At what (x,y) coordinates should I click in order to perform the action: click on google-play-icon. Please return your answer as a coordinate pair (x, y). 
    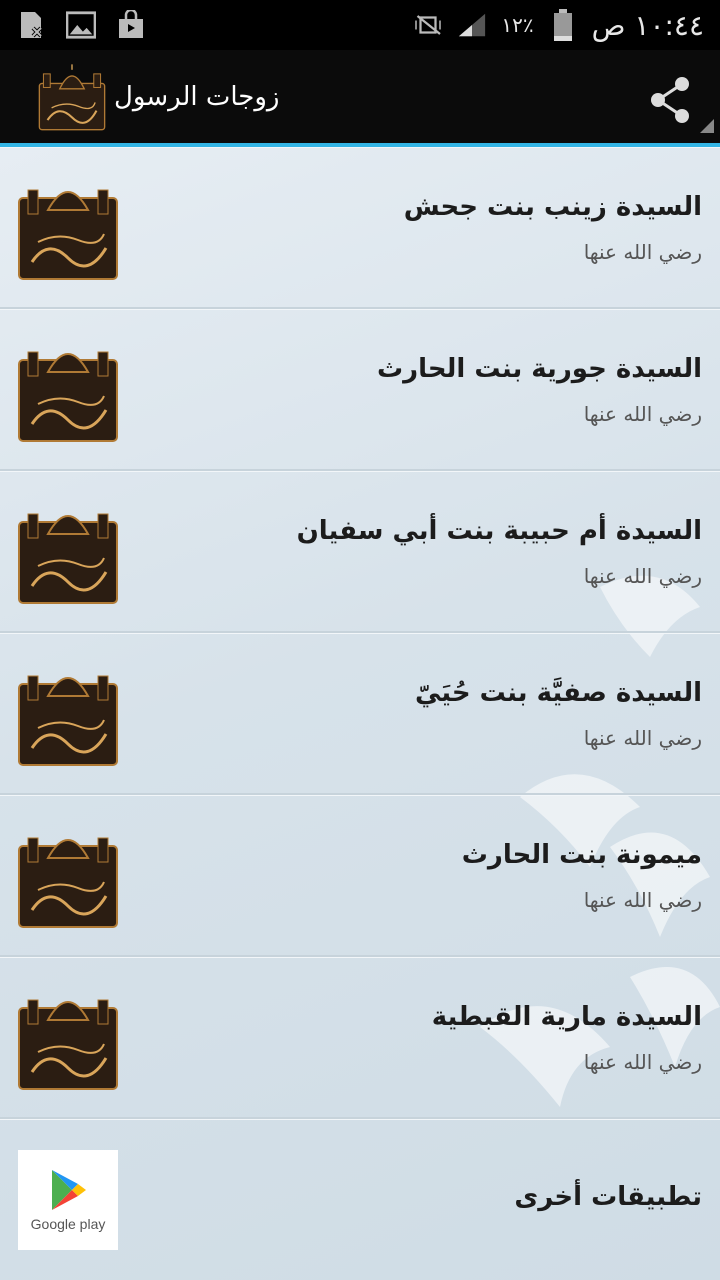
    Looking at the image, I should click on (69, 1190).